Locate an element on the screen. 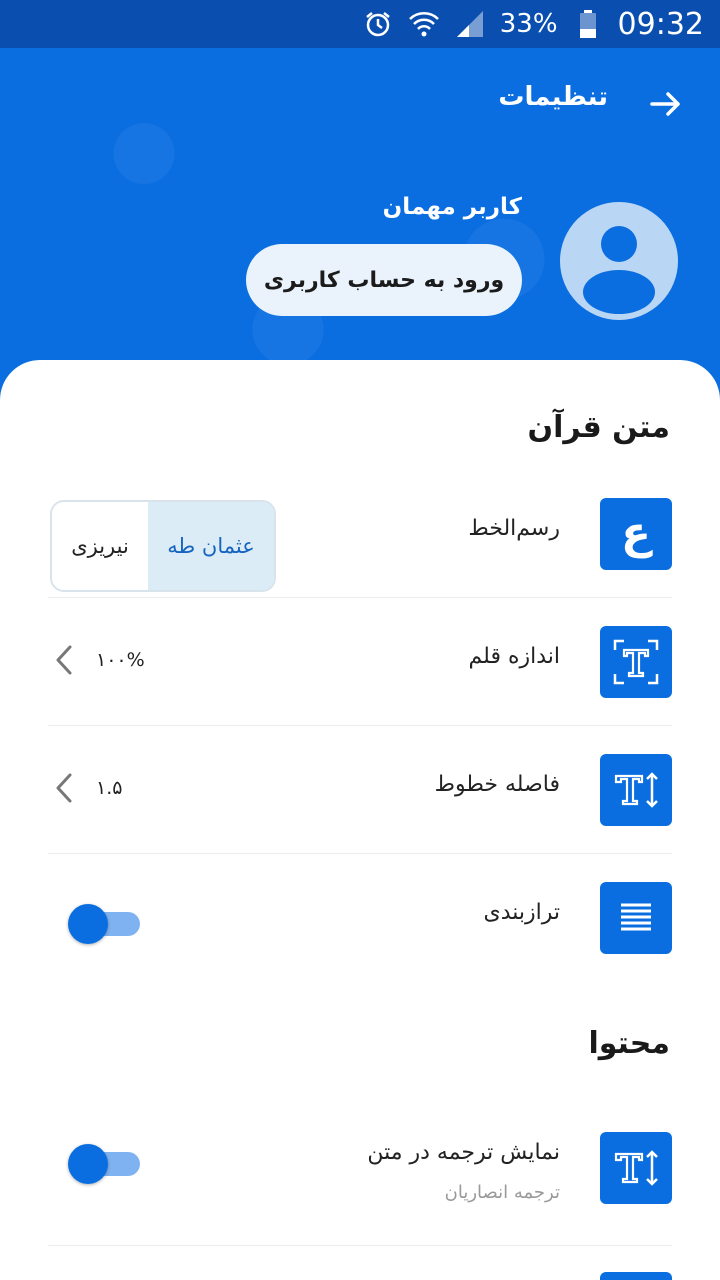 The width and height of the screenshot is (720, 1280). setting-label-font-size: اندازه قلم is located at coordinates (514, 656).